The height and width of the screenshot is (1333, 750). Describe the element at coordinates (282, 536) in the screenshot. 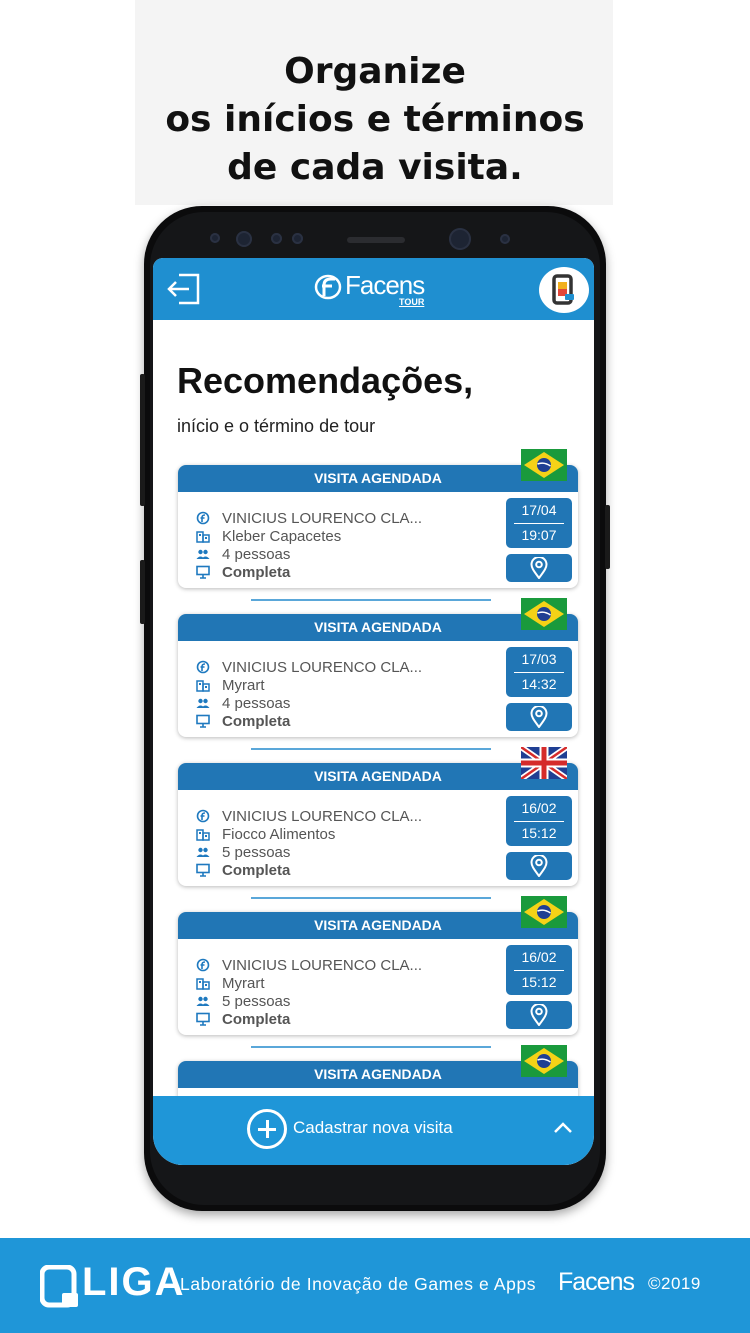

I see `visit-company: Kleber Capacetes` at that location.